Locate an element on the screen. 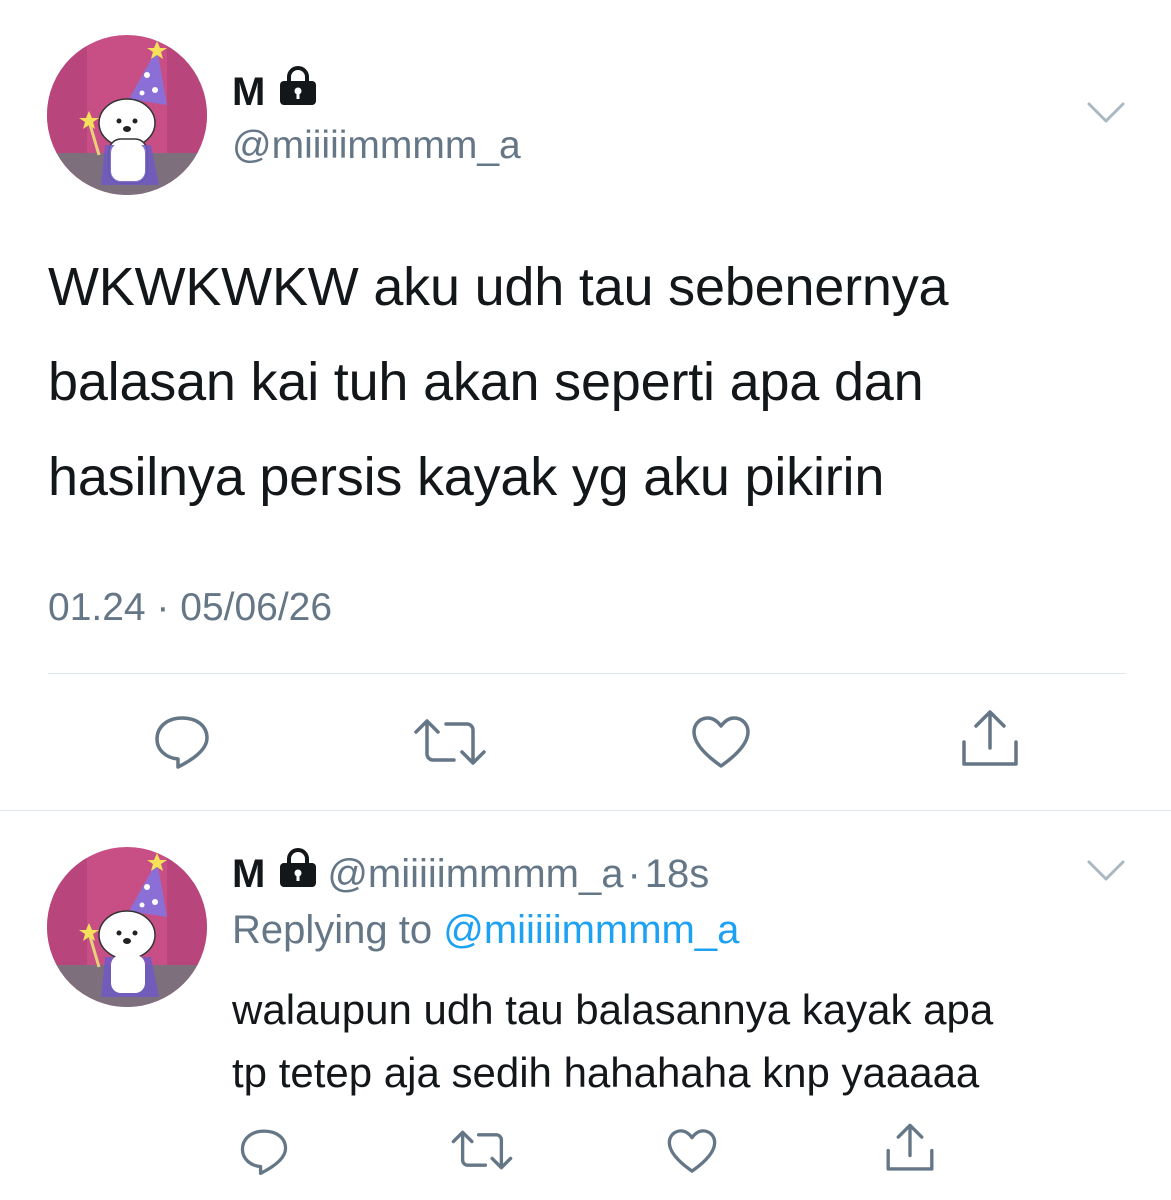 The height and width of the screenshot is (1200, 1171). tweet-text-line: tp tetep aja sedih hahahaha knp yaaaaa is located at coordinates (606, 1072).